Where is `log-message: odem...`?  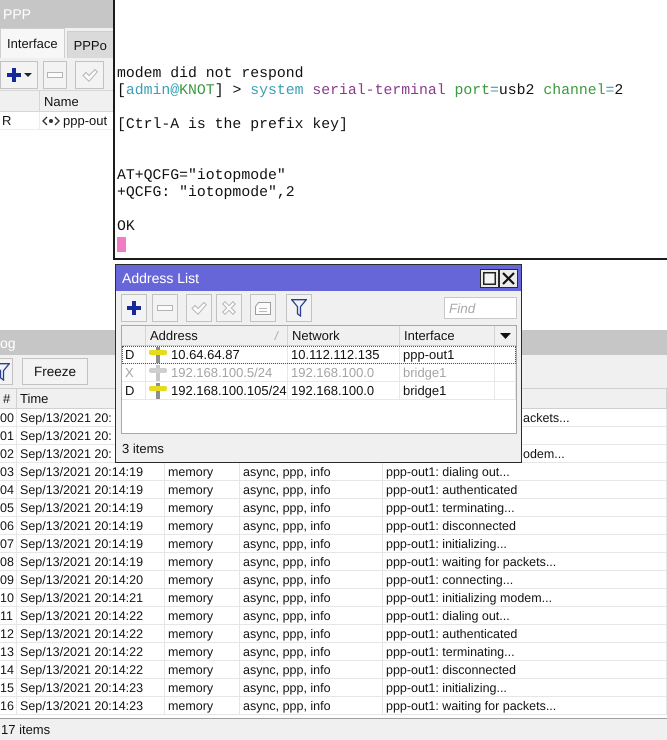 log-message: odem... is located at coordinates (544, 453).